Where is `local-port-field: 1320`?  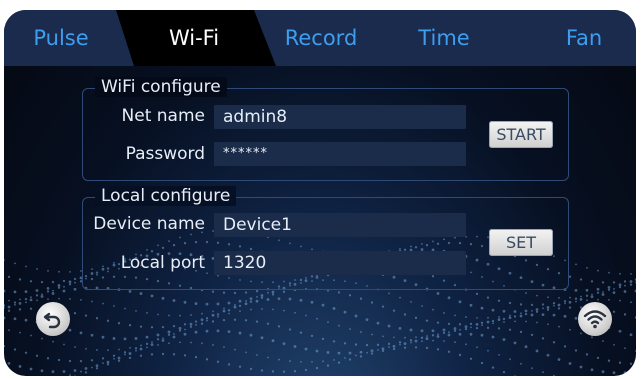 local-port-field: 1320 is located at coordinates (340, 263).